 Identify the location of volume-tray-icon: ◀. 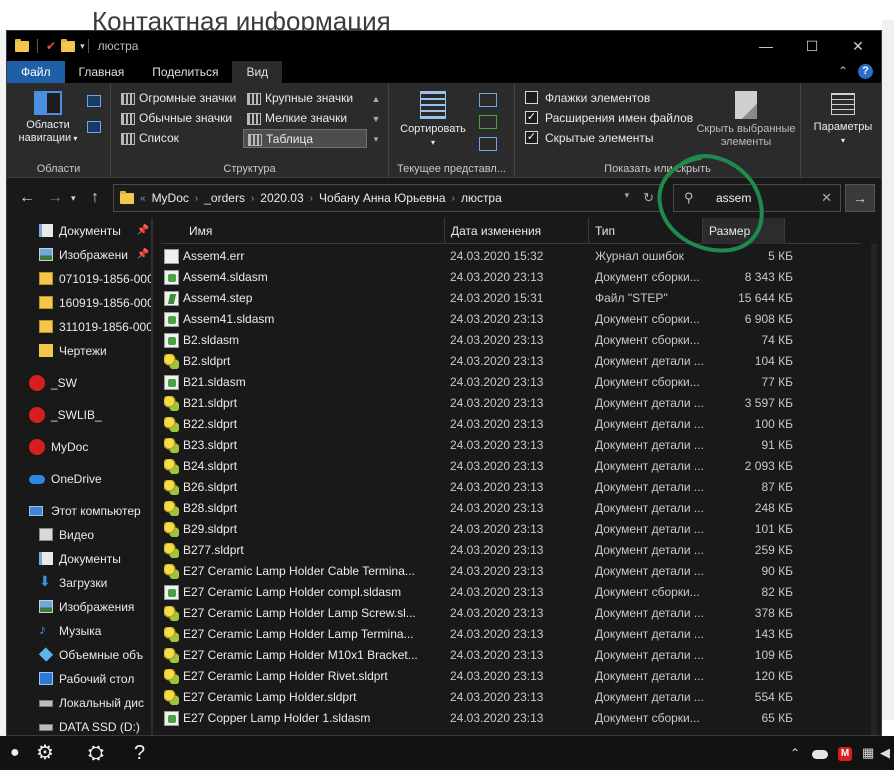
(885, 753).